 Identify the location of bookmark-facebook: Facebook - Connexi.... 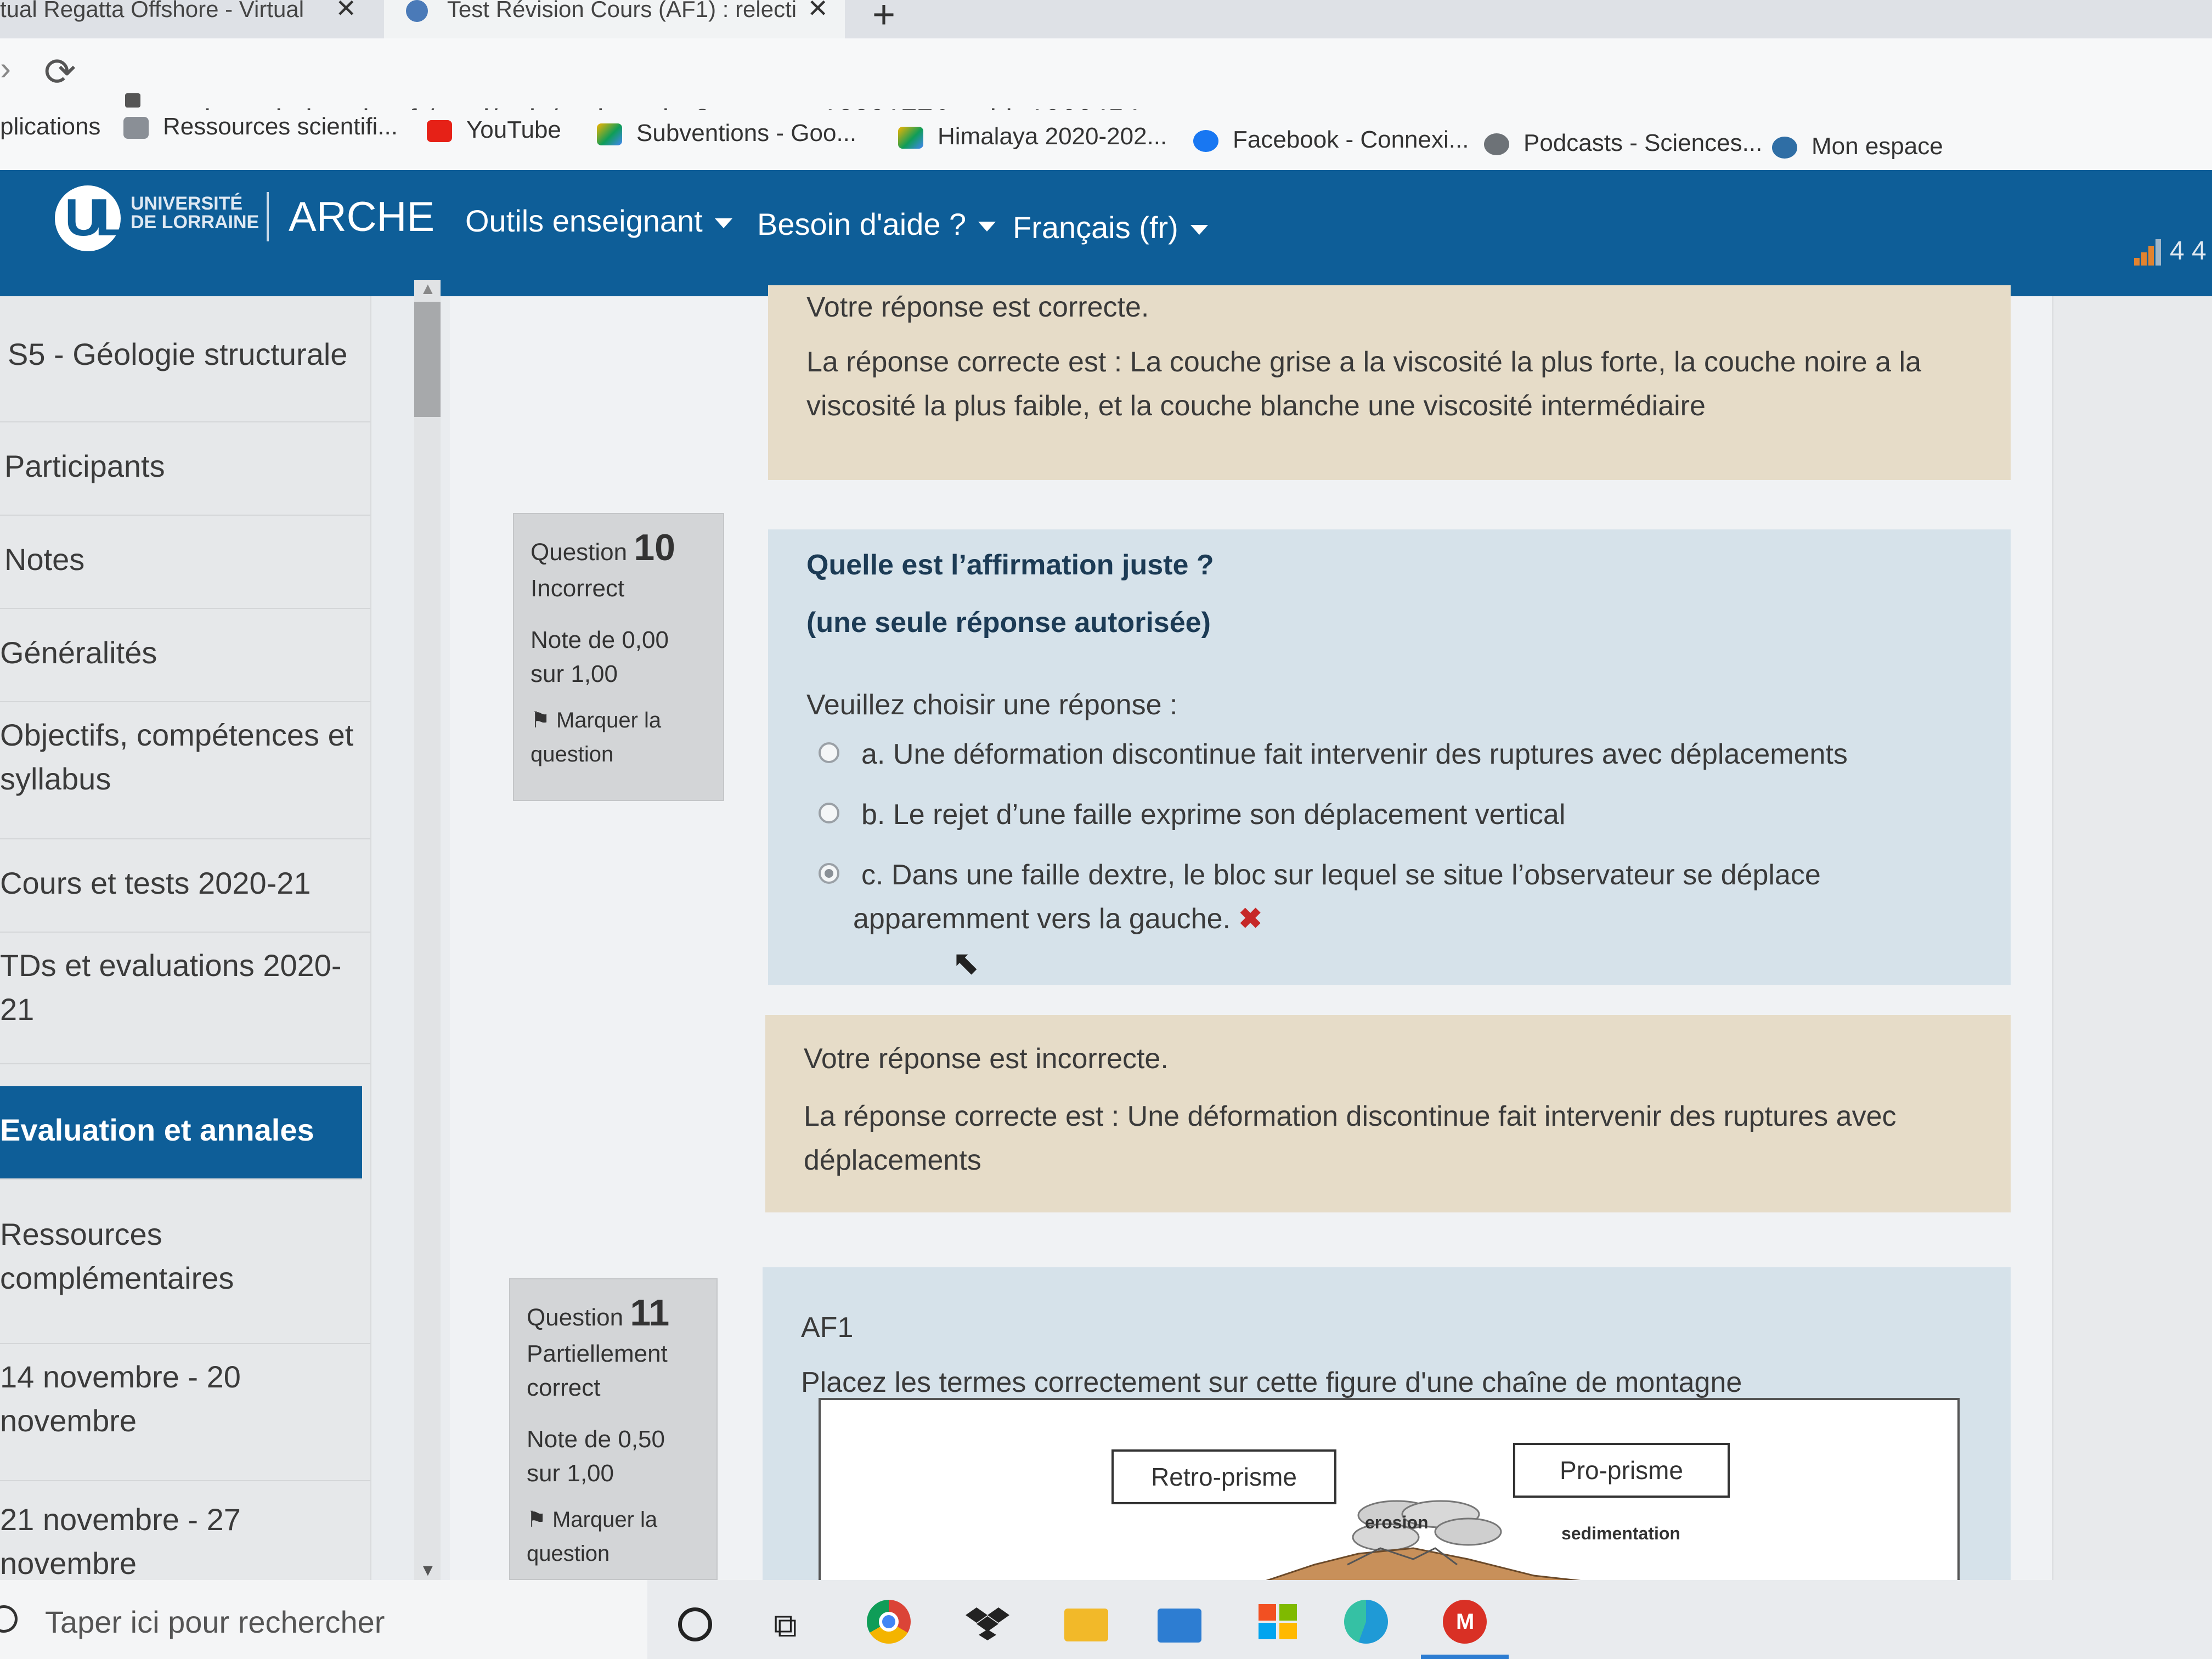
(1331, 140).